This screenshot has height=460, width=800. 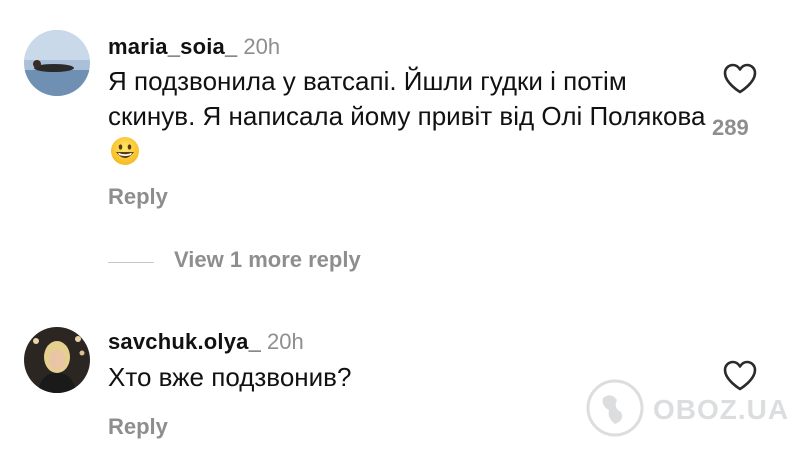 I want to click on like-count: 289, so click(x=730, y=127).